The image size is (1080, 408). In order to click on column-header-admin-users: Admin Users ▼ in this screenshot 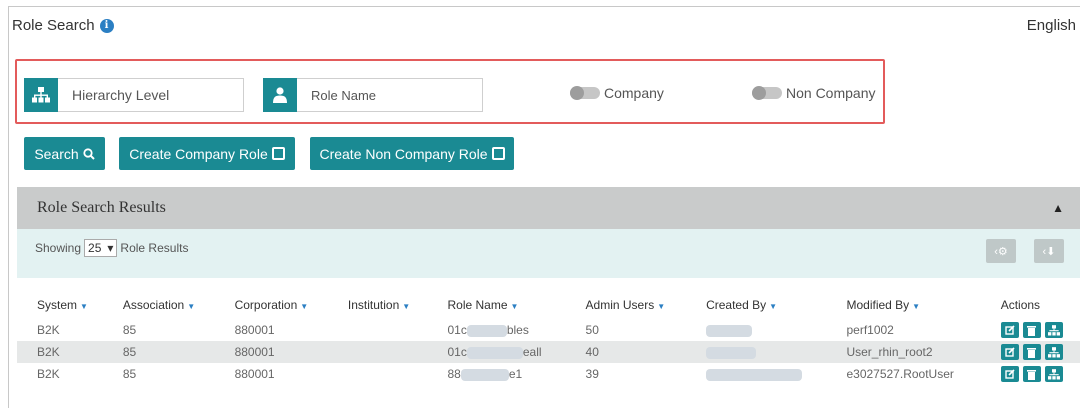, I will do `click(626, 305)`.